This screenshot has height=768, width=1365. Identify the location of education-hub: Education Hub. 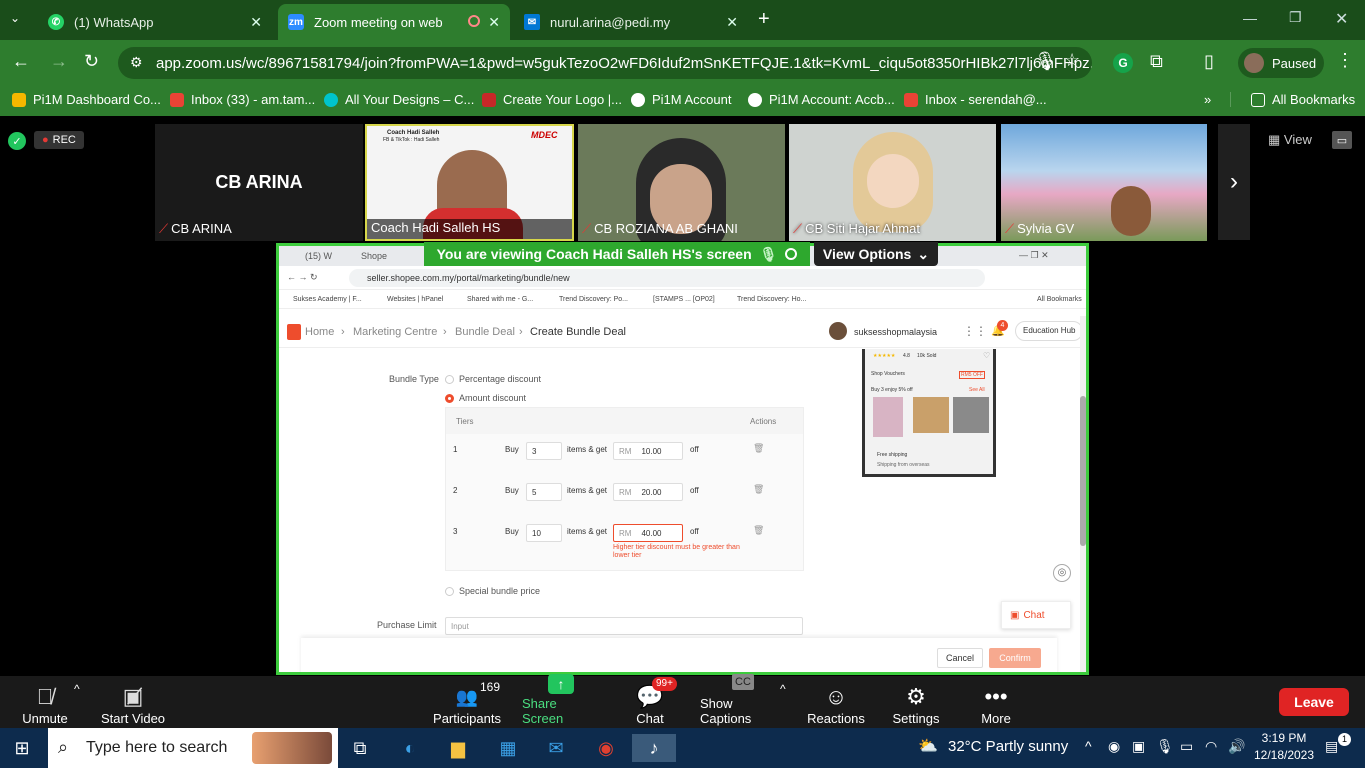
(1049, 331).